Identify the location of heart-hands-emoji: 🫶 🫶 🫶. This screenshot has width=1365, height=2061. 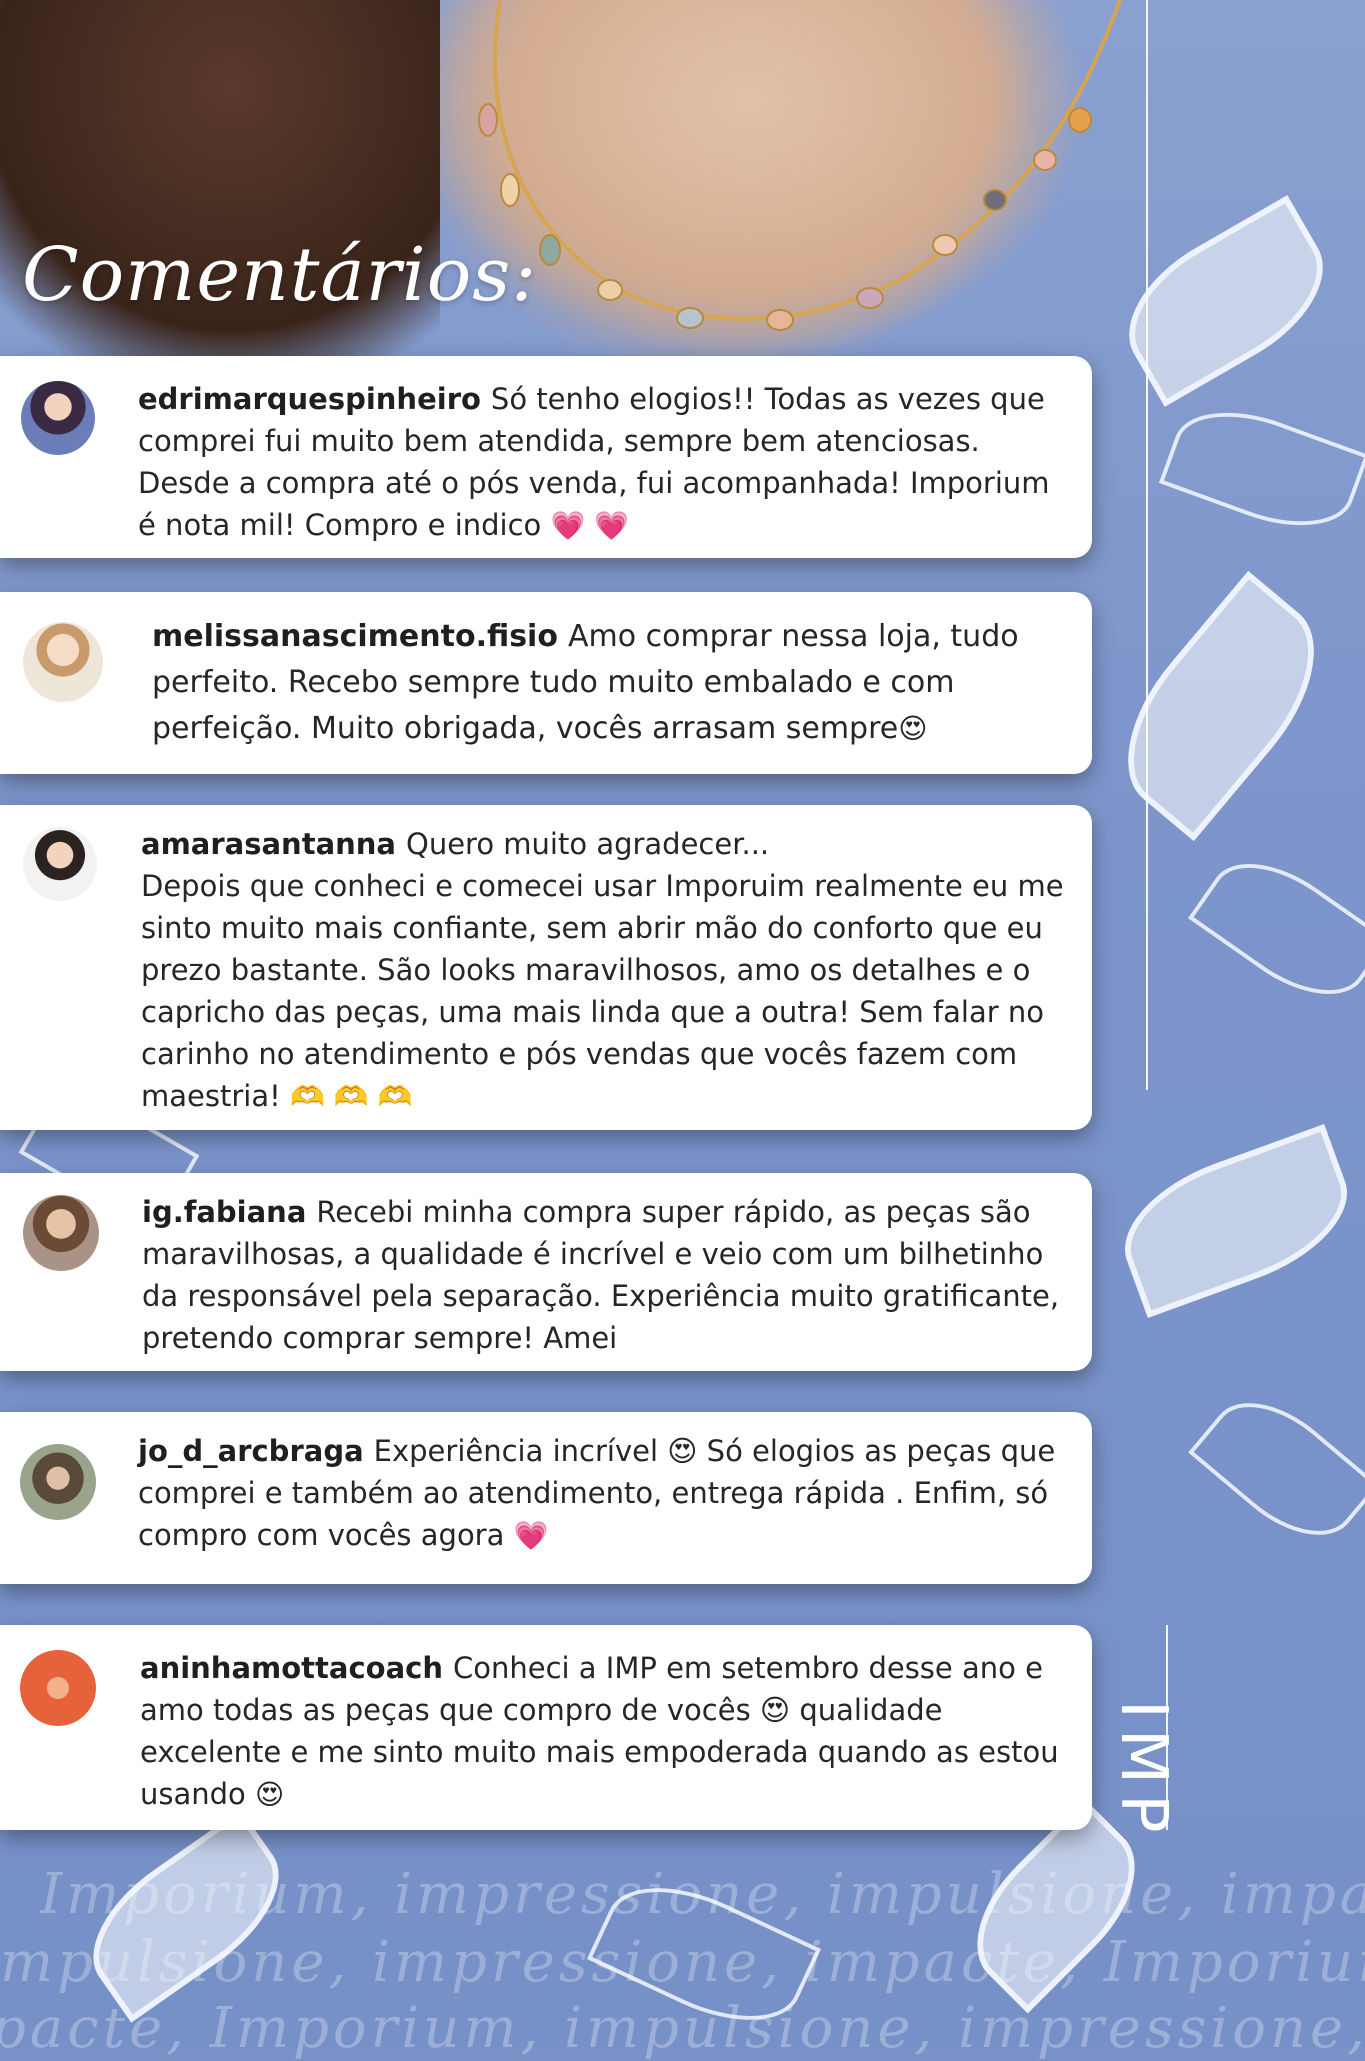
(351, 1096).